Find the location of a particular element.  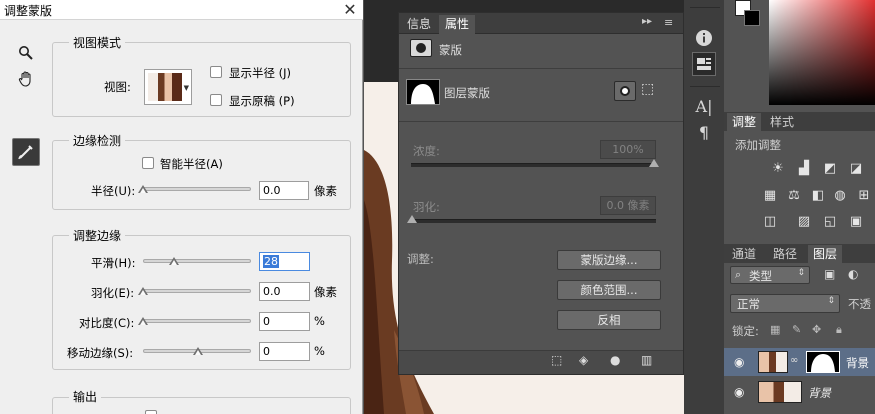

layer-mask-thumb is located at coordinates (823, 362).